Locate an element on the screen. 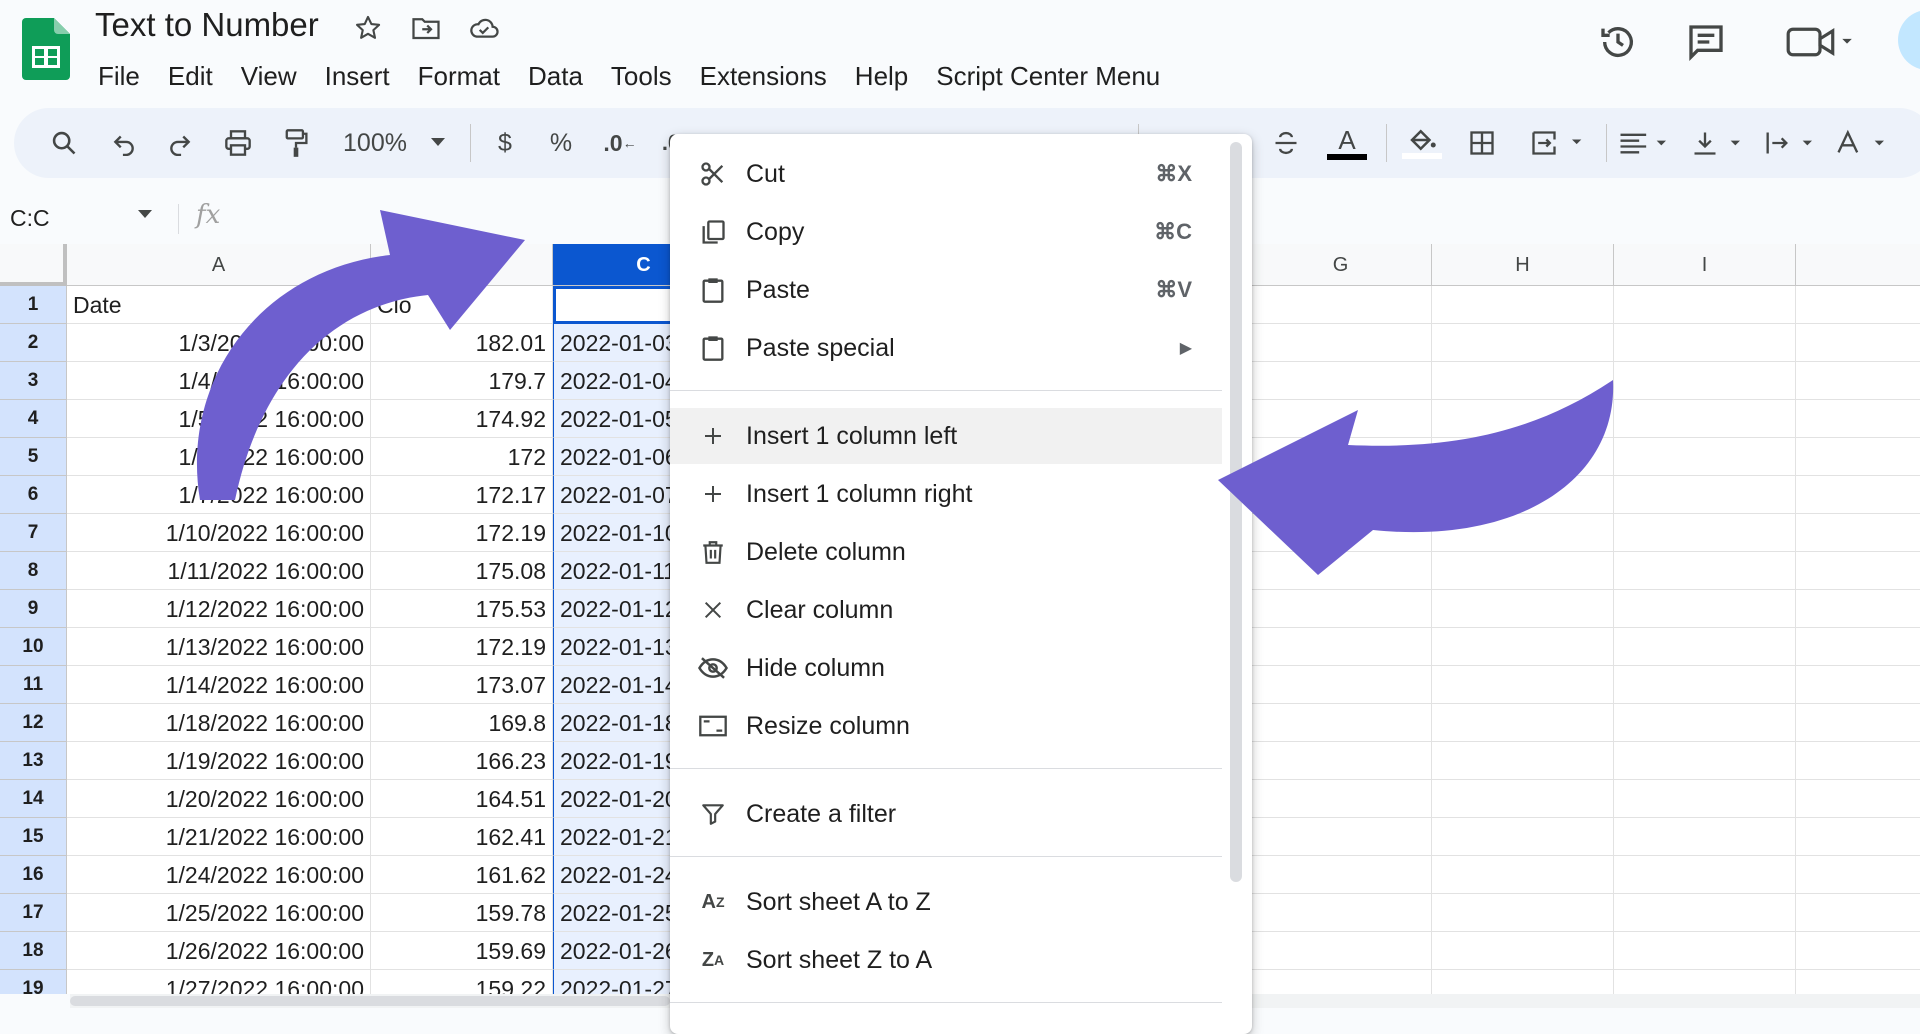  row-header: 19 is located at coordinates (33, 982).